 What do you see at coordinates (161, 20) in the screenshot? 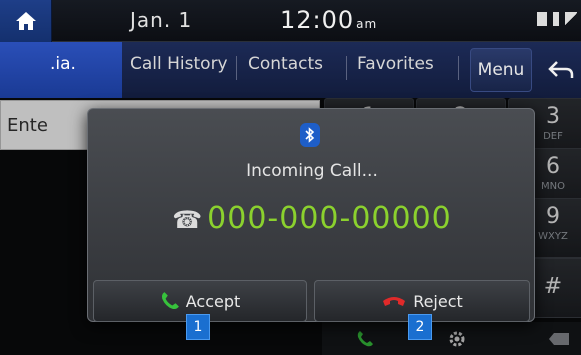
I see `status-date: Jan. 1` at bounding box center [161, 20].